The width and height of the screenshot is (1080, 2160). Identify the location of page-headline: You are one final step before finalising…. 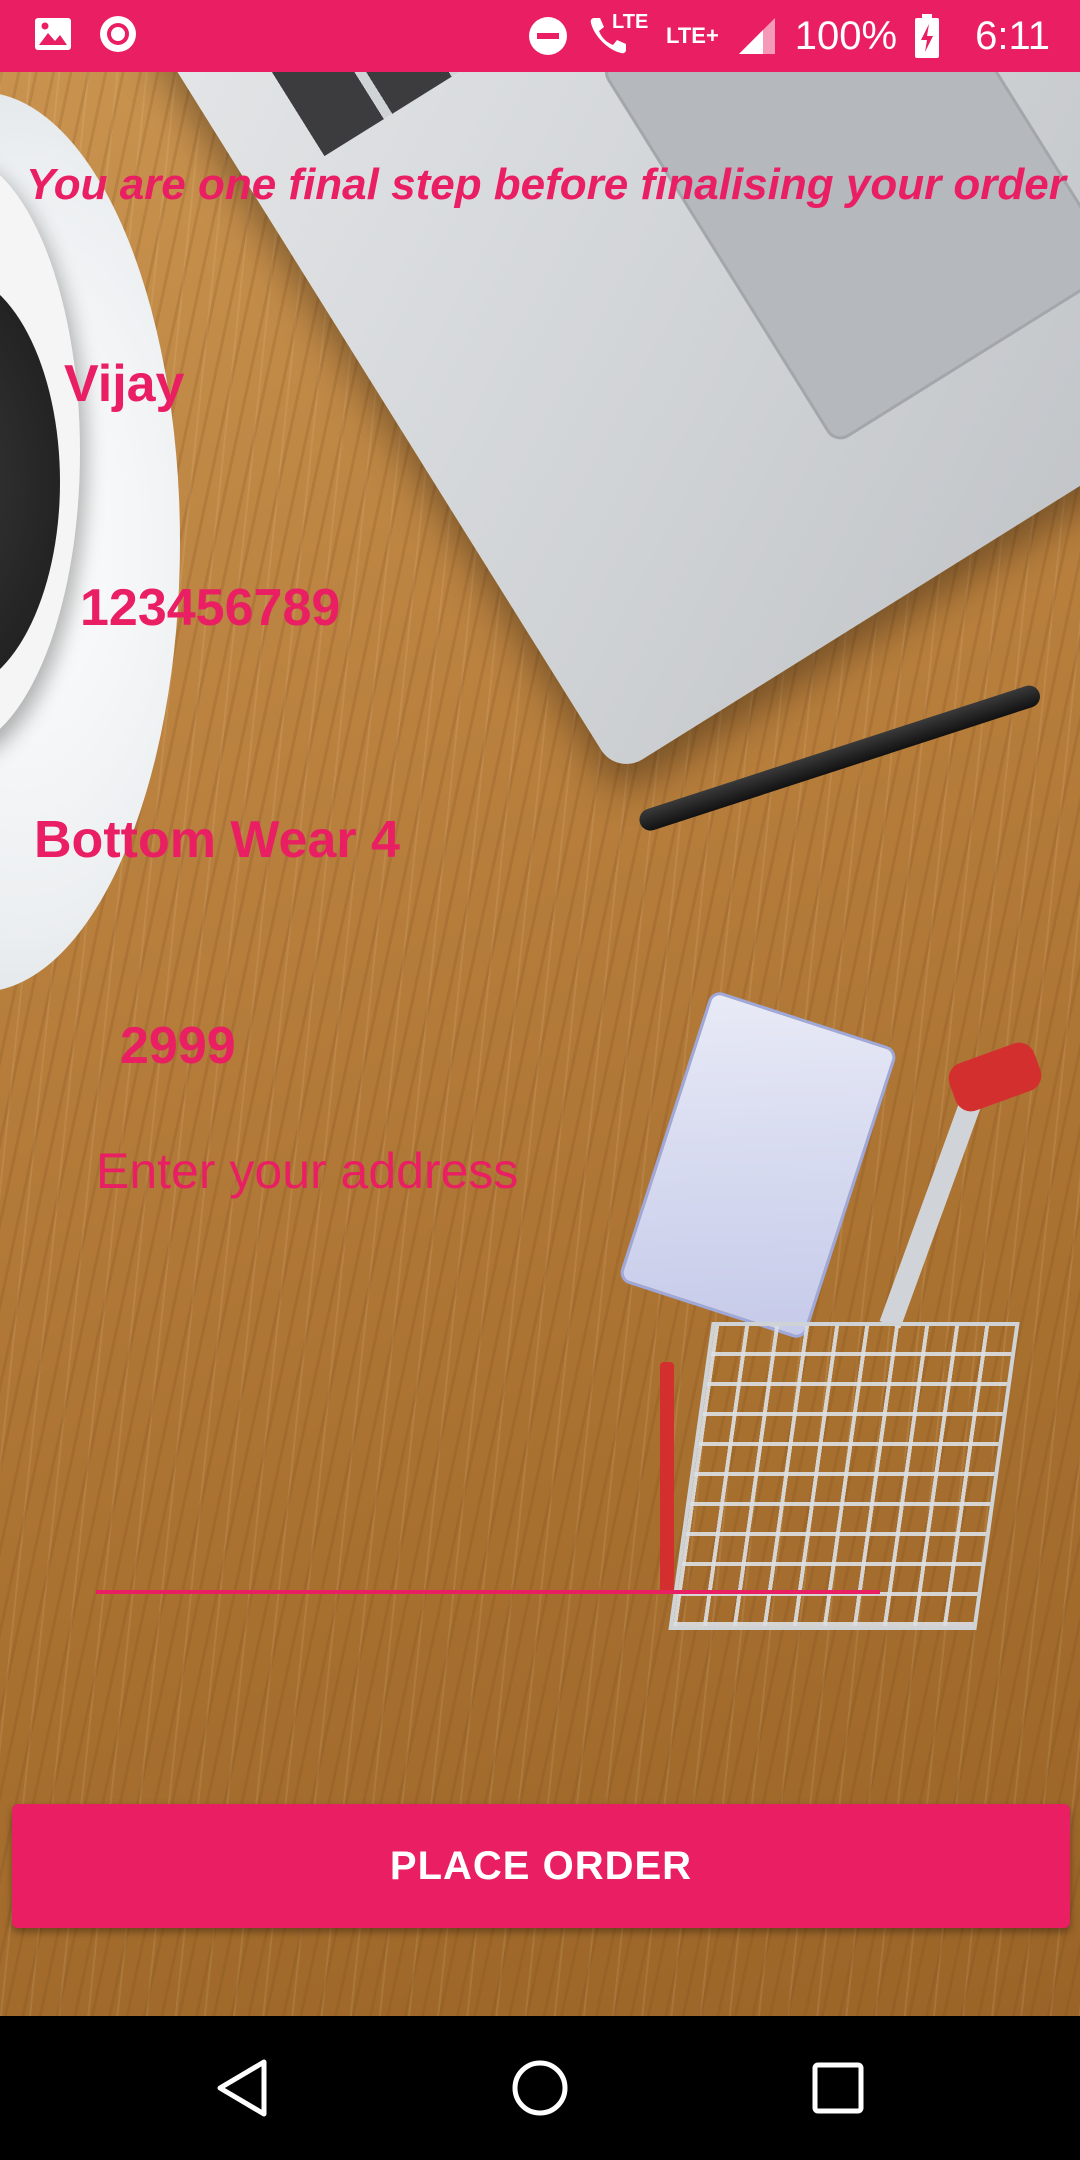
(546, 184).